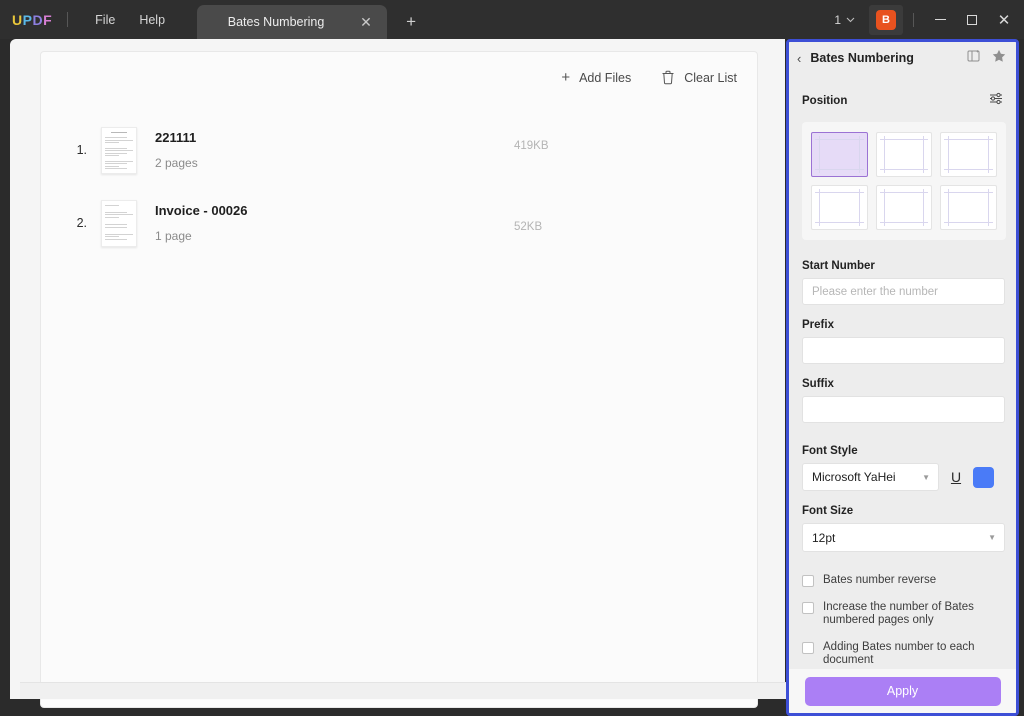 The width and height of the screenshot is (1024, 716). Describe the element at coordinates (407, 690) in the screenshot. I see `status-bar` at that location.